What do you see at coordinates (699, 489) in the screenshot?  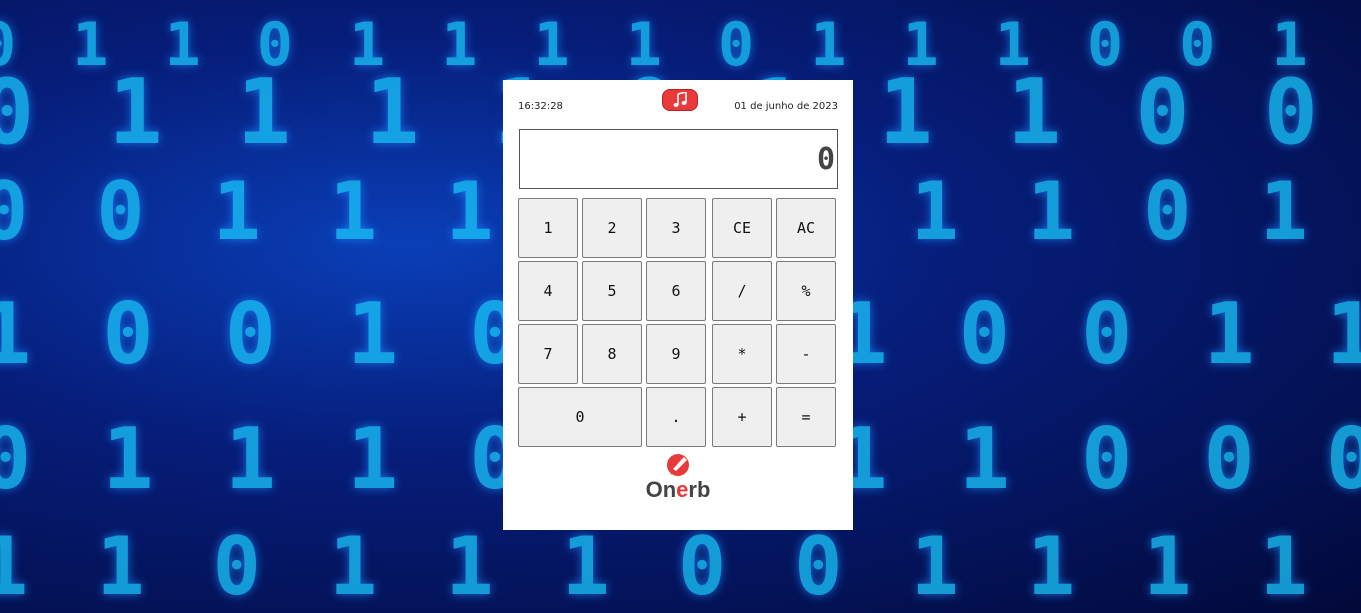 I see `wordmark-suffix: rb` at bounding box center [699, 489].